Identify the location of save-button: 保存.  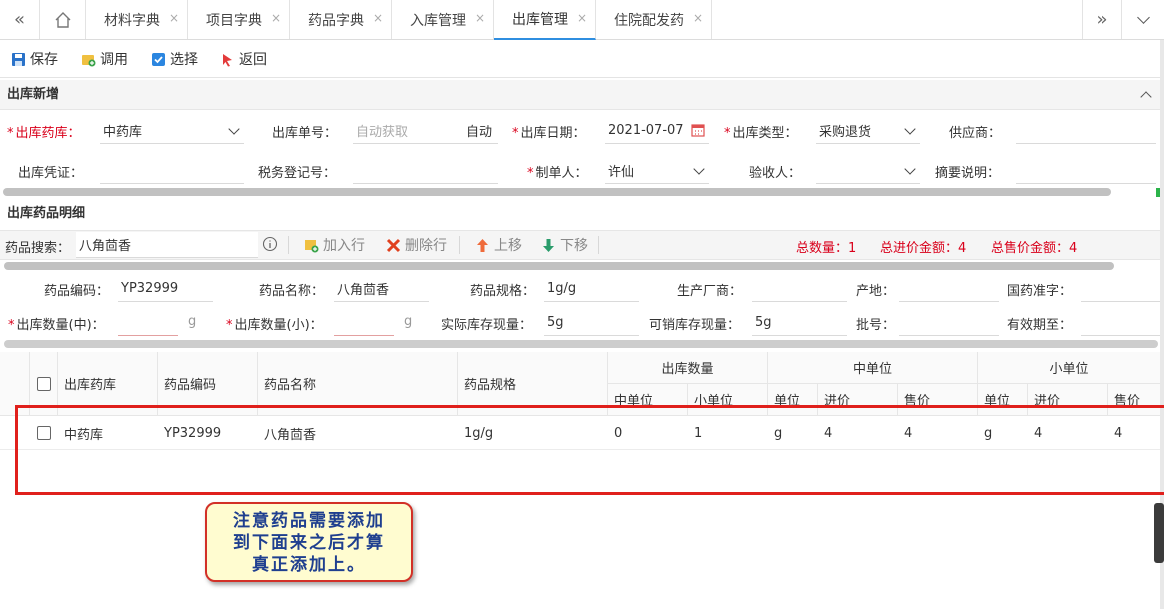
(34, 59).